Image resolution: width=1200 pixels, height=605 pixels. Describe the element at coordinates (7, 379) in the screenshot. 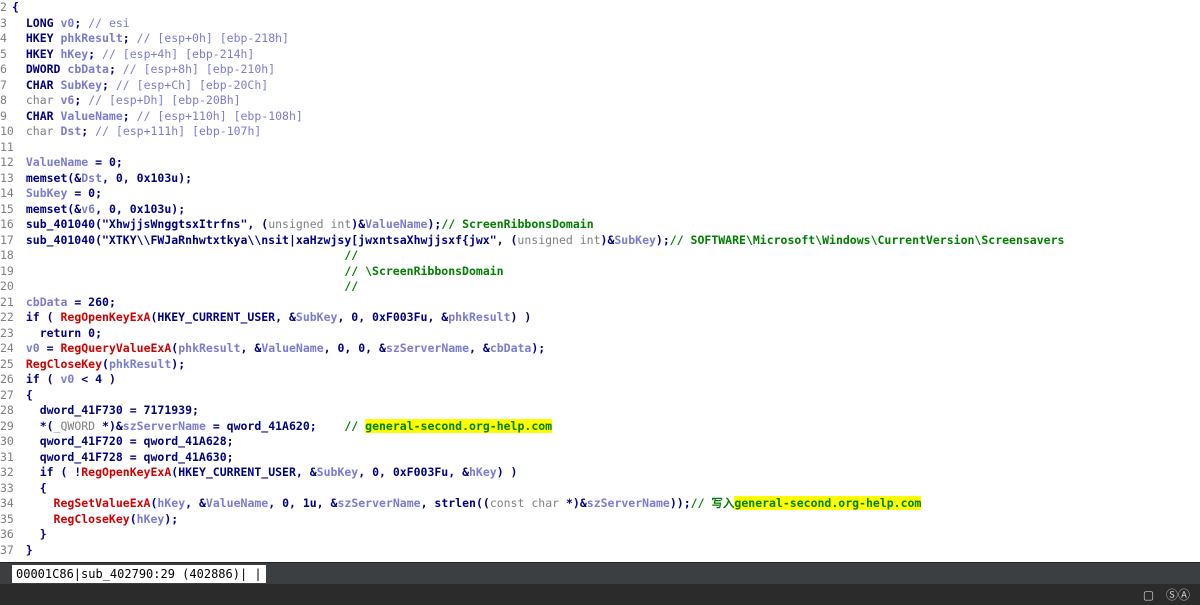

I see `line-number: 26` at that location.